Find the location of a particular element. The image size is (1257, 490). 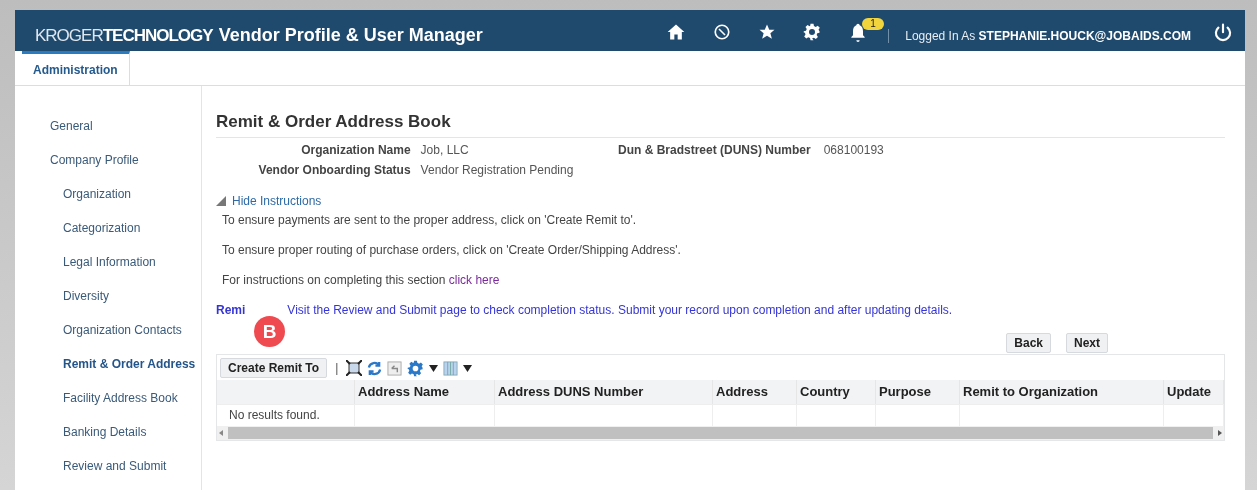

logged-in-text: Logged In As STEPHANIE.HOUCK@JOBAIDS.COM is located at coordinates (1048, 36).